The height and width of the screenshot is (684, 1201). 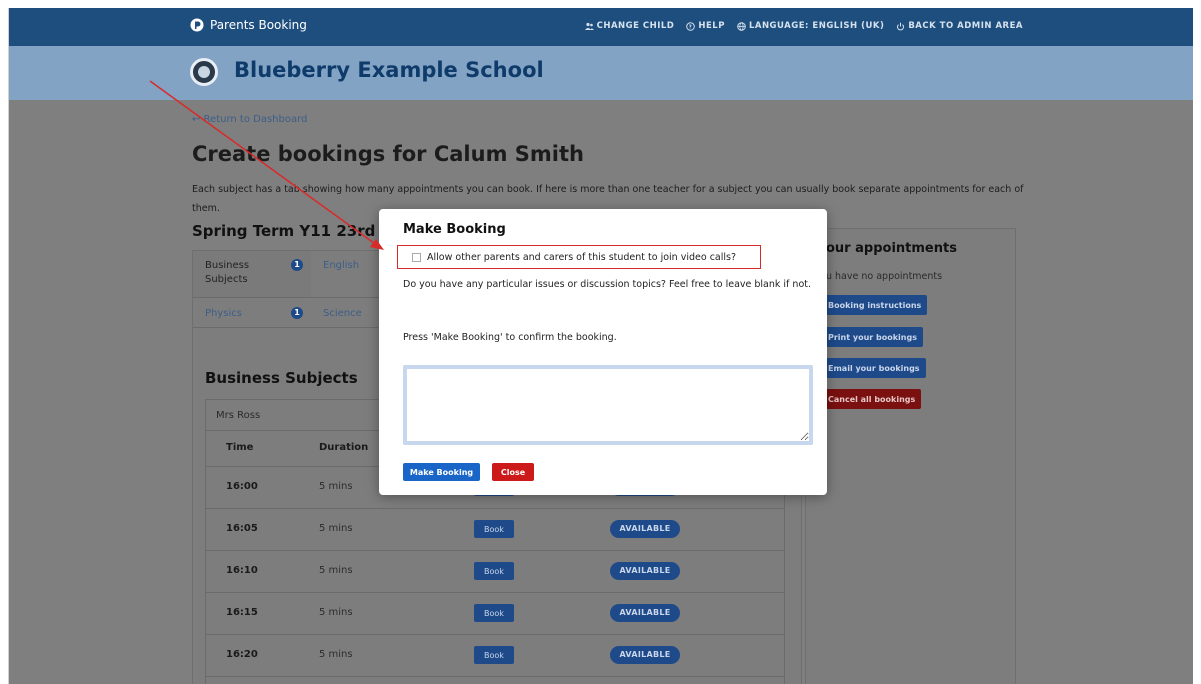 What do you see at coordinates (240, 447) in the screenshot?
I see `column-header-time: Time` at bounding box center [240, 447].